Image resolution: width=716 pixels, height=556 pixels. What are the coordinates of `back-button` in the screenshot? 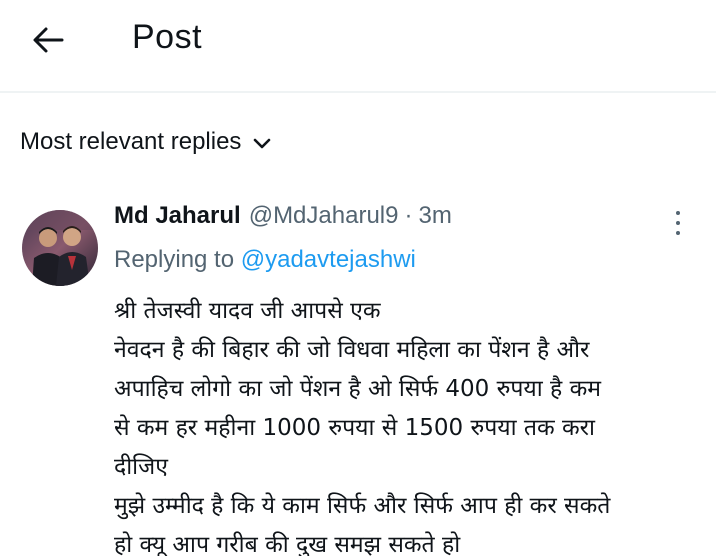 It's located at (48, 40).